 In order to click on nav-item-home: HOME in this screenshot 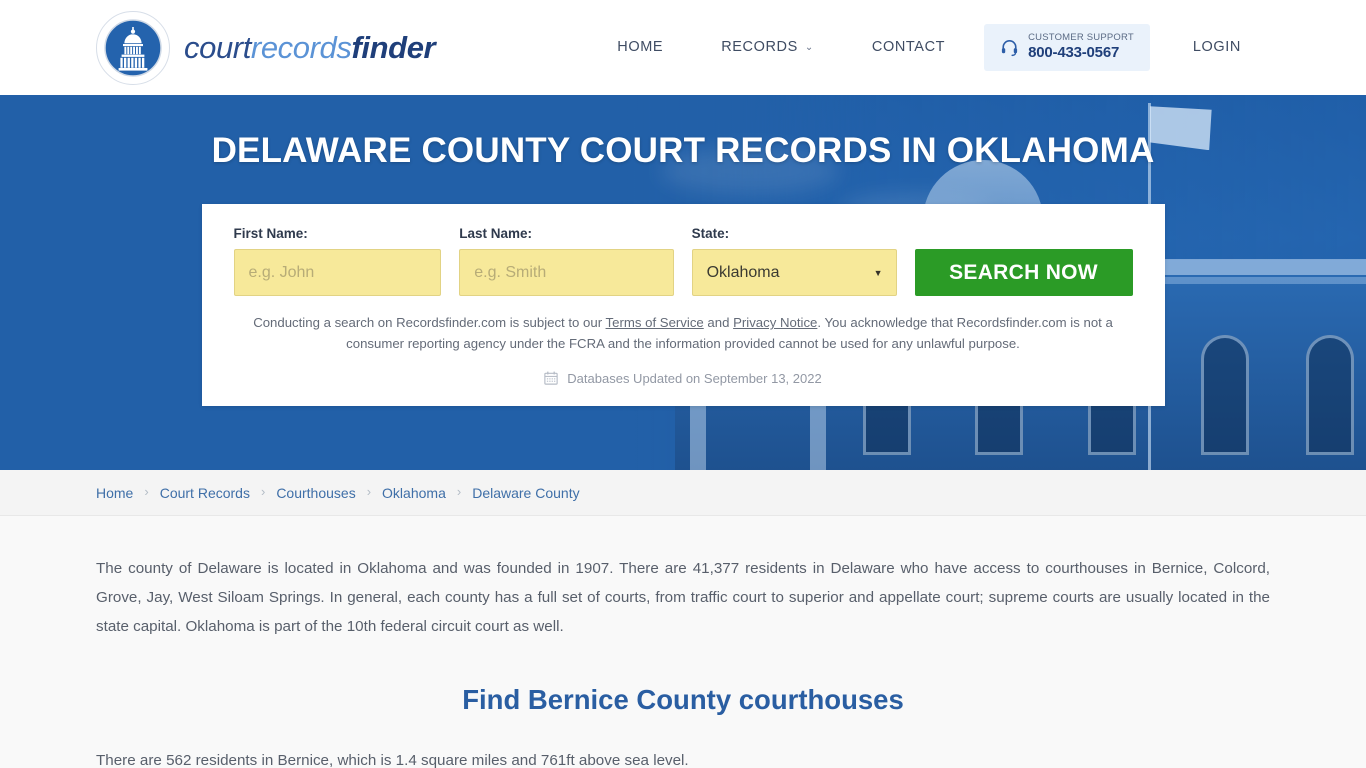, I will do `click(640, 47)`.